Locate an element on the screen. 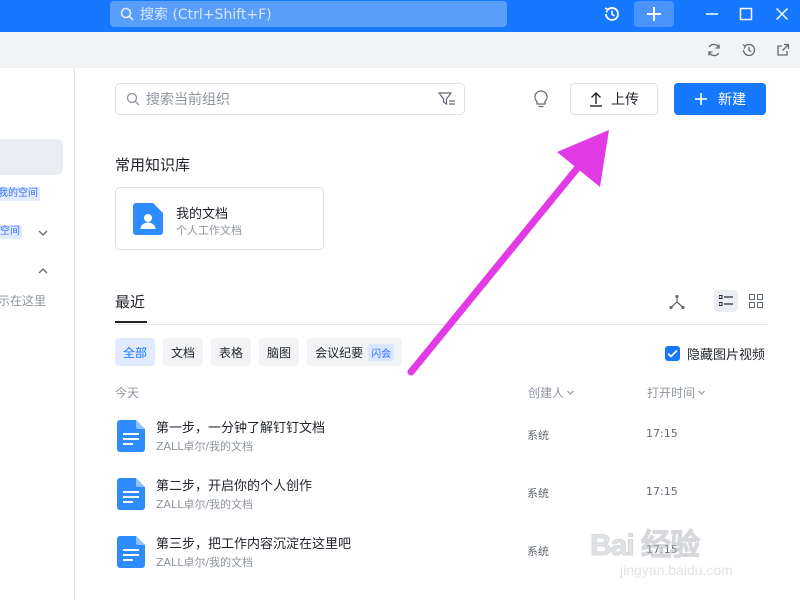 Image resolution: width=800 pixels, height=600 pixels. filter-chip-mindmap: 脑图 is located at coordinates (279, 352).